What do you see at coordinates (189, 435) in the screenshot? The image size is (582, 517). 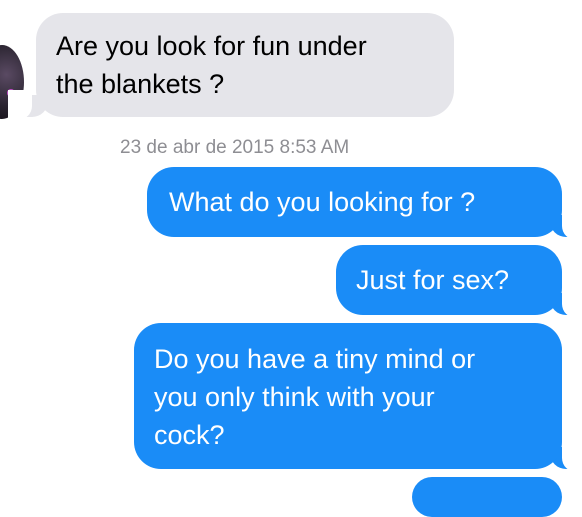 I see `message-line: cock?` at bounding box center [189, 435].